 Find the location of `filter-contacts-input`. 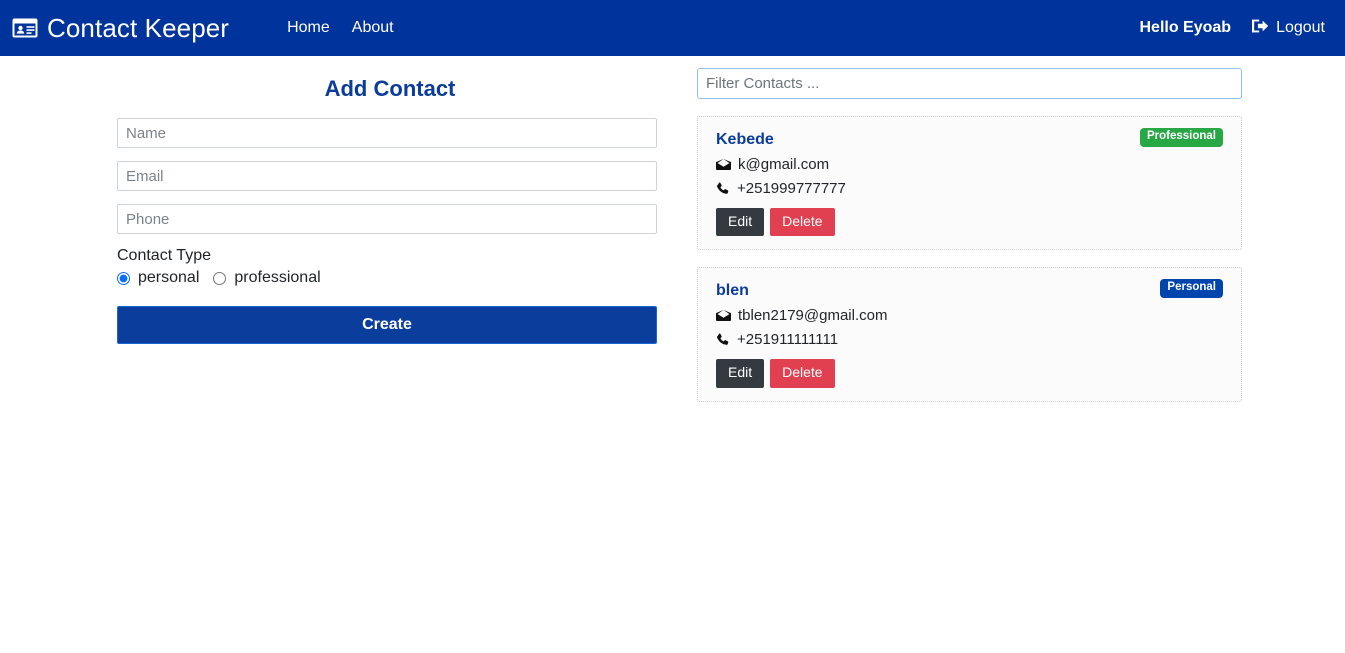

filter-contacts-input is located at coordinates (969, 83).